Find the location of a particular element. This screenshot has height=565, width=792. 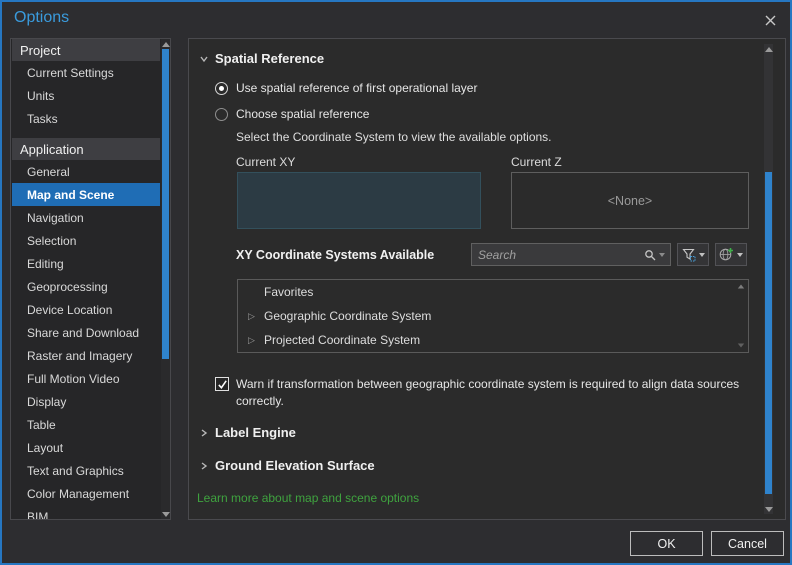

sidebar-item-general: General is located at coordinates (86, 171).